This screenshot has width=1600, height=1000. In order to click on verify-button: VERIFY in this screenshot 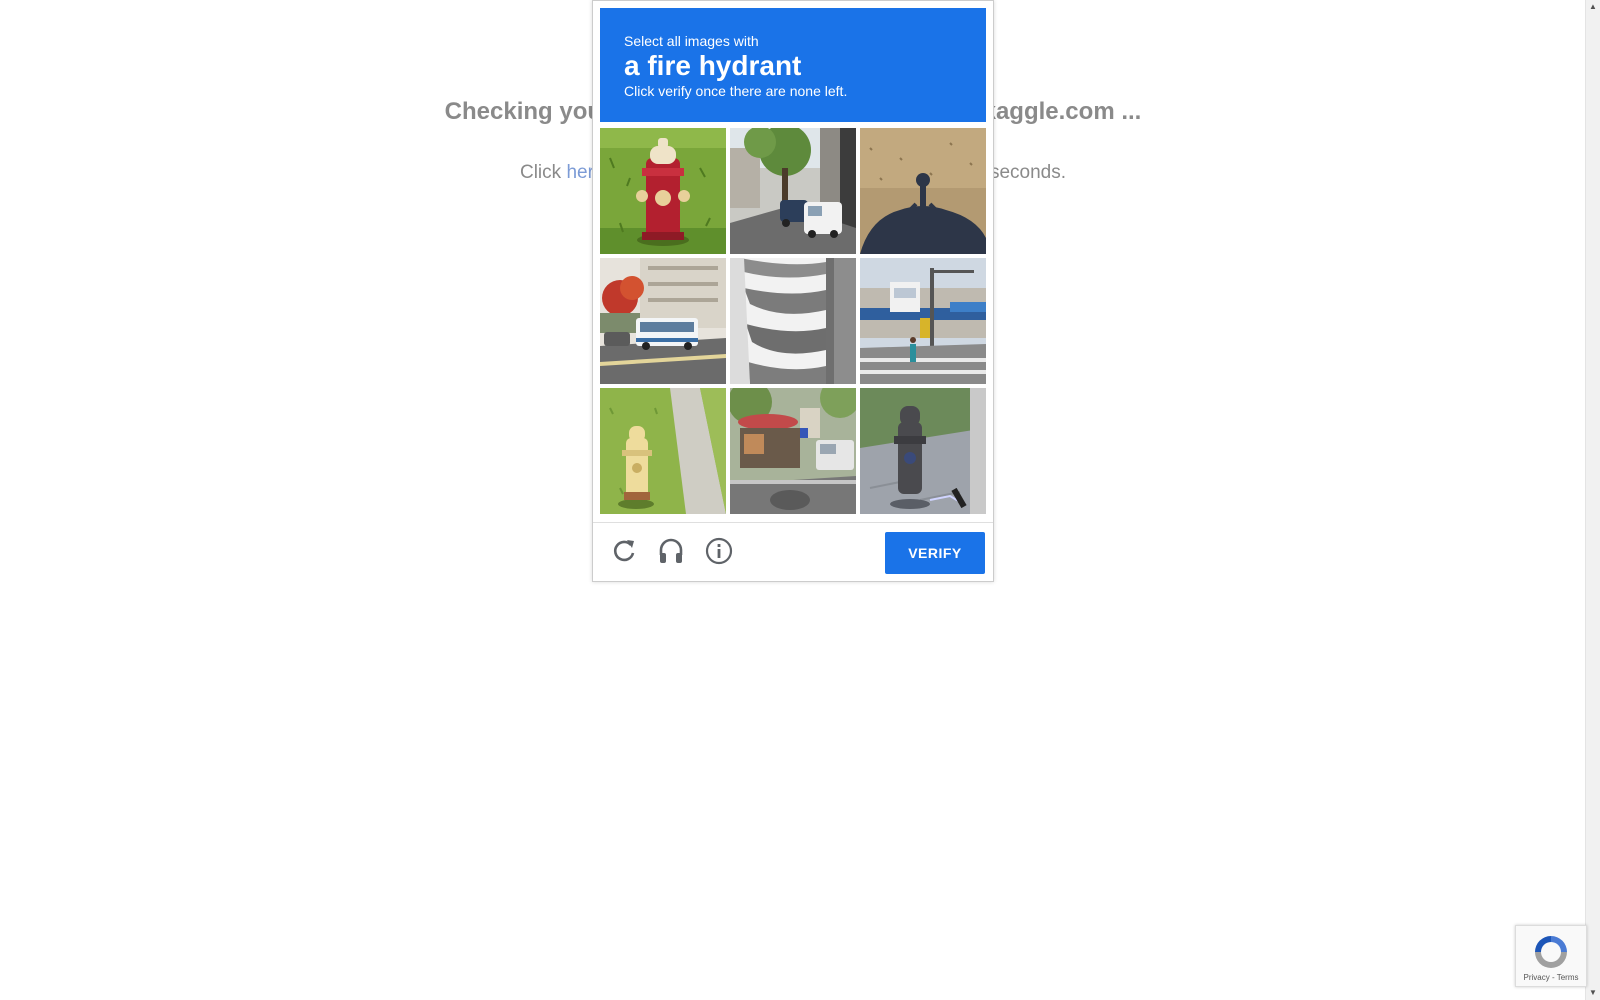, I will do `click(935, 553)`.